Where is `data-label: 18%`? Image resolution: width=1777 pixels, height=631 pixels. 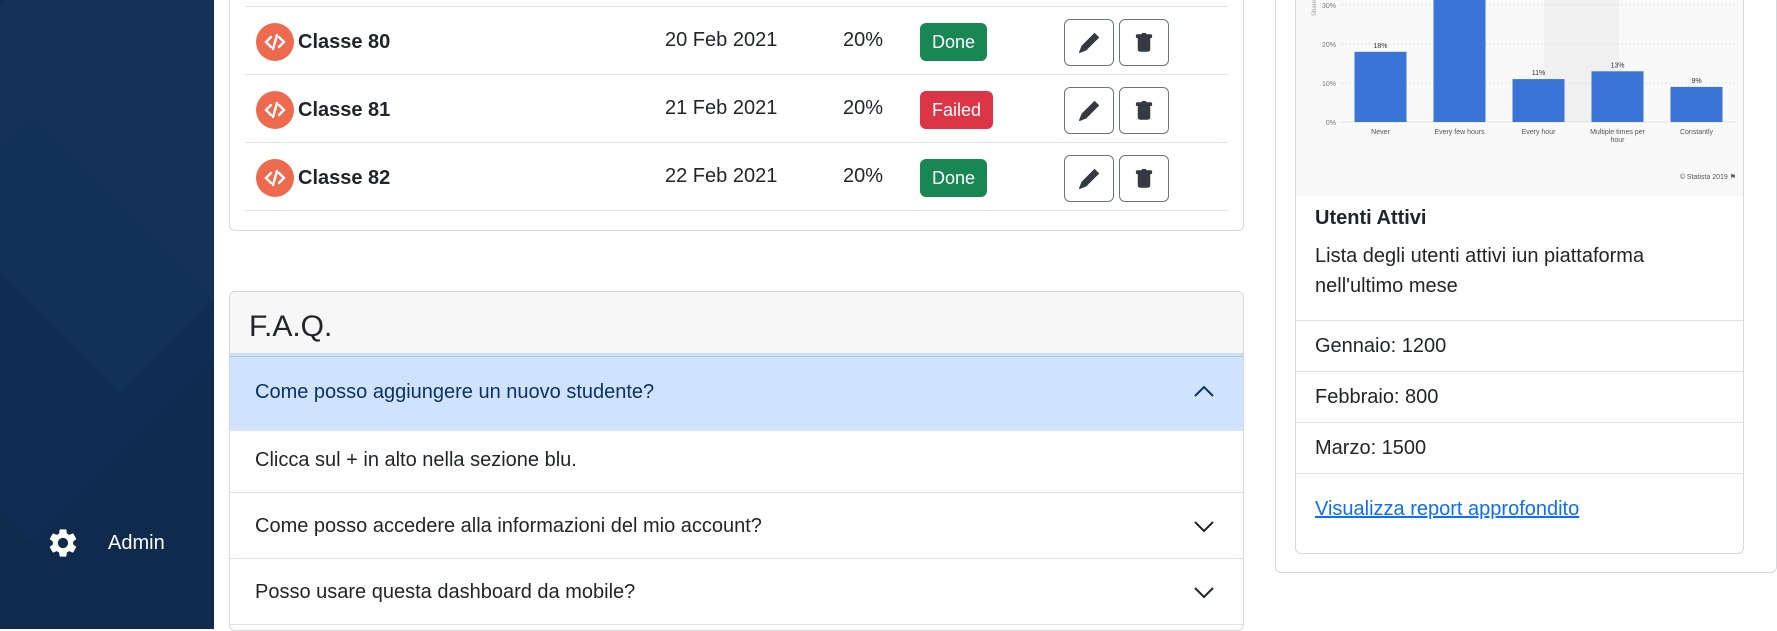
data-label: 18% is located at coordinates (1380, 46).